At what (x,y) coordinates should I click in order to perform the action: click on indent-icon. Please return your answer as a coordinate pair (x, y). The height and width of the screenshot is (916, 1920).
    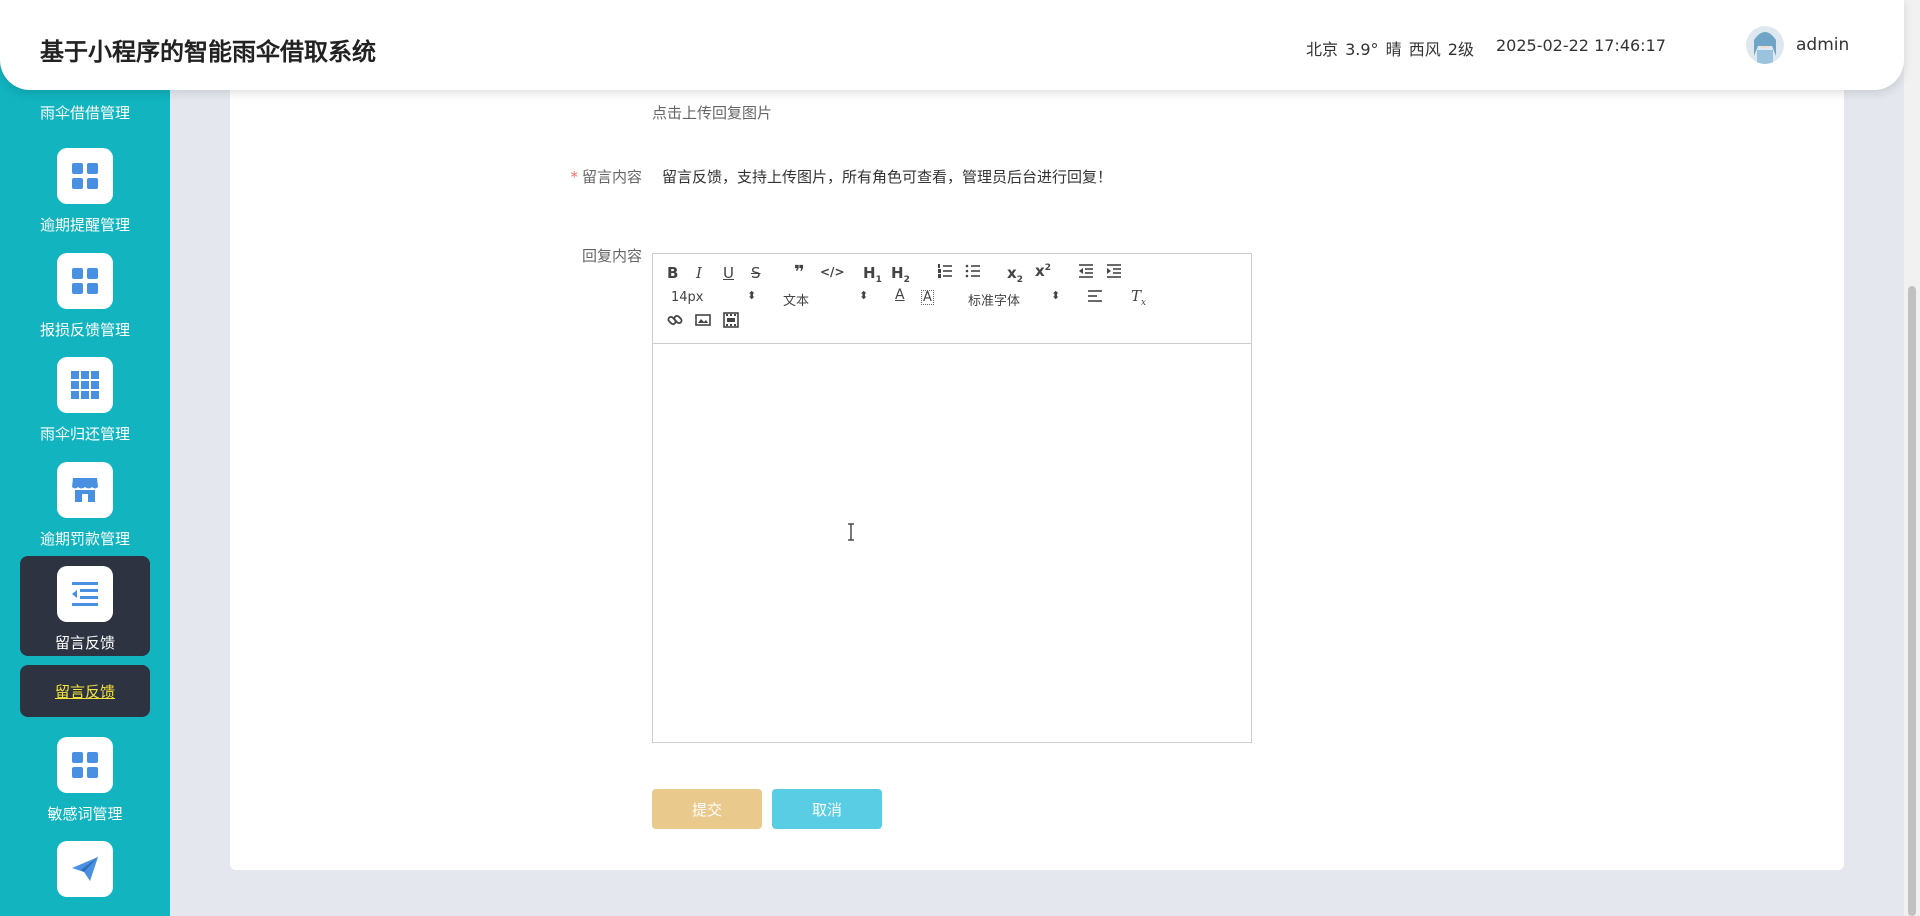
    Looking at the image, I should click on (1114, 273).